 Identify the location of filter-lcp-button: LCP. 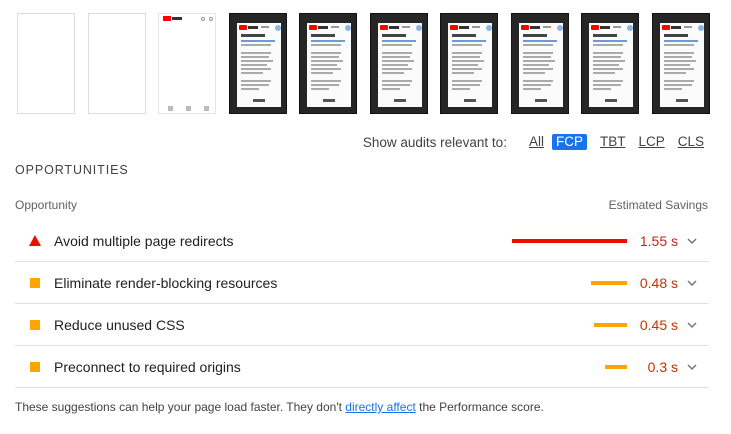
(651, 142).